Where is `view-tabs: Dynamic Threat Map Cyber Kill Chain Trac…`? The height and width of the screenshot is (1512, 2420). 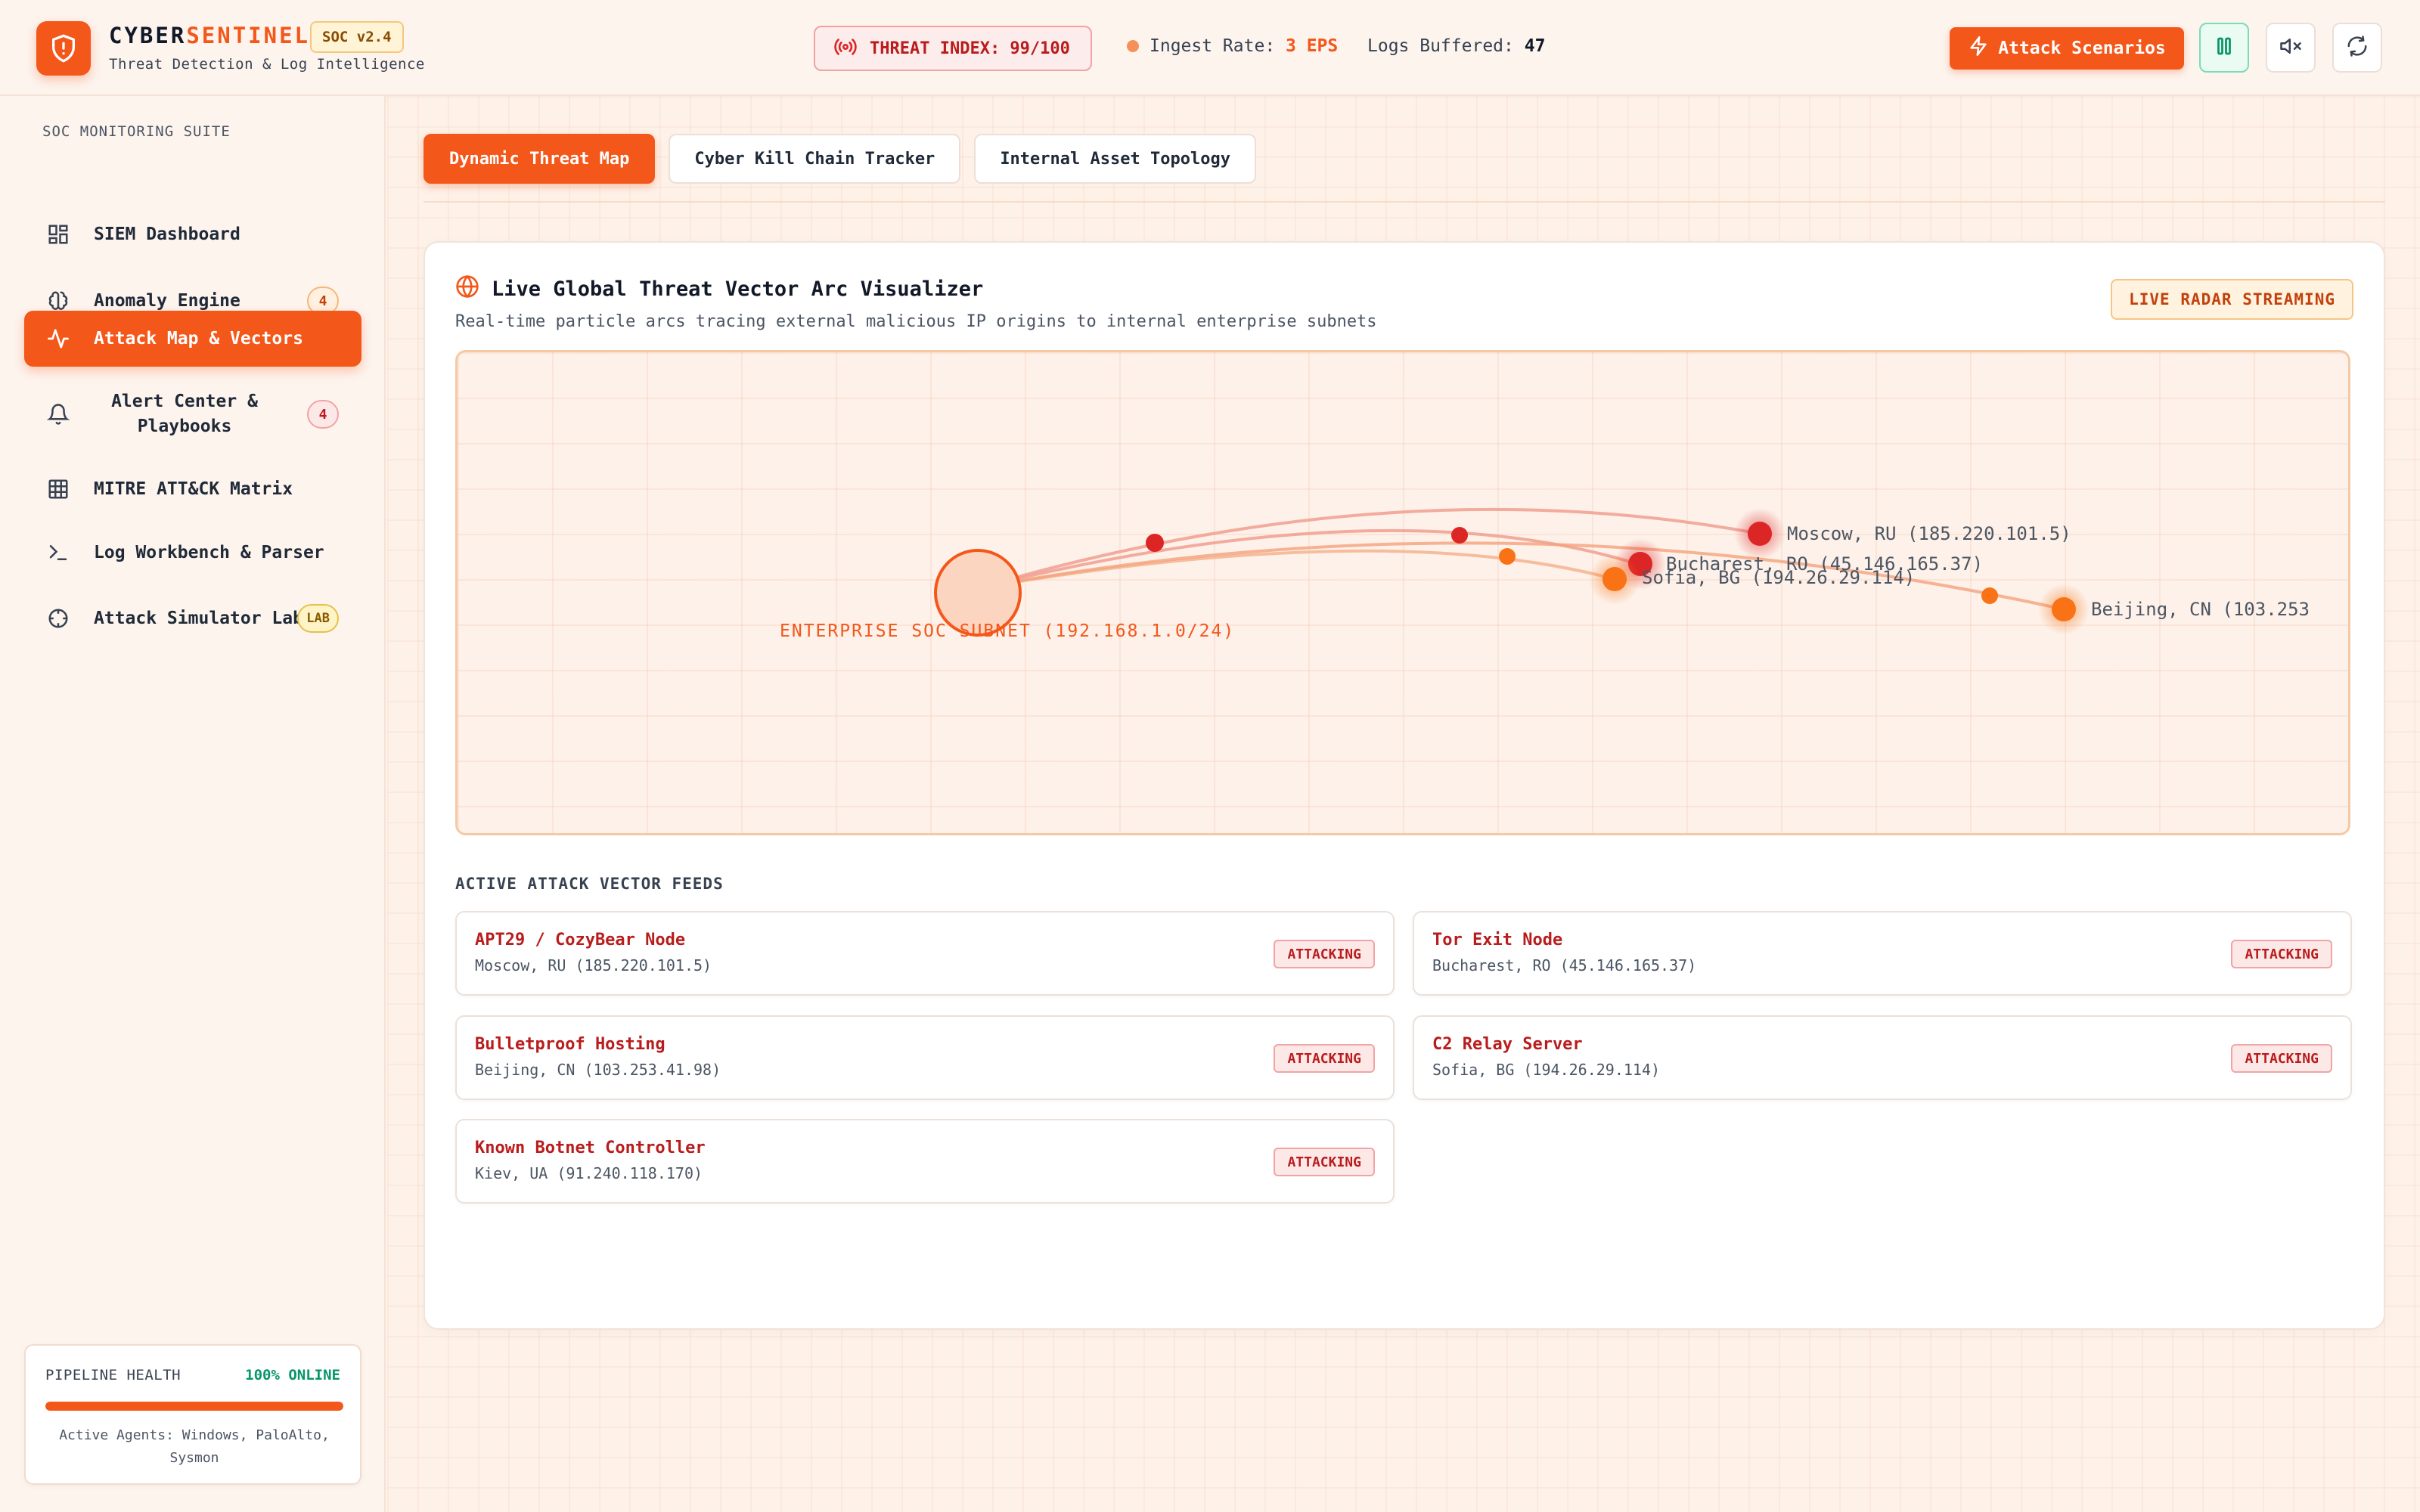 view-tabs: Dynamic Threat Map Cyber Kill Chain Trac… is located at coordinates (840, 159).